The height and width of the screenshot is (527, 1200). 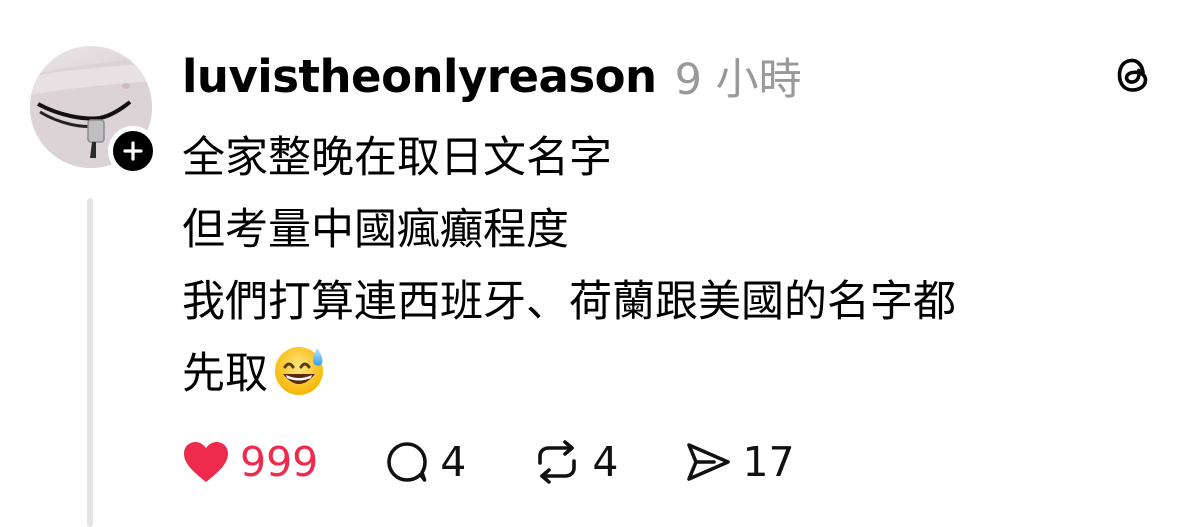 I want to click on like-count: 999, so click(x=279, y=462).